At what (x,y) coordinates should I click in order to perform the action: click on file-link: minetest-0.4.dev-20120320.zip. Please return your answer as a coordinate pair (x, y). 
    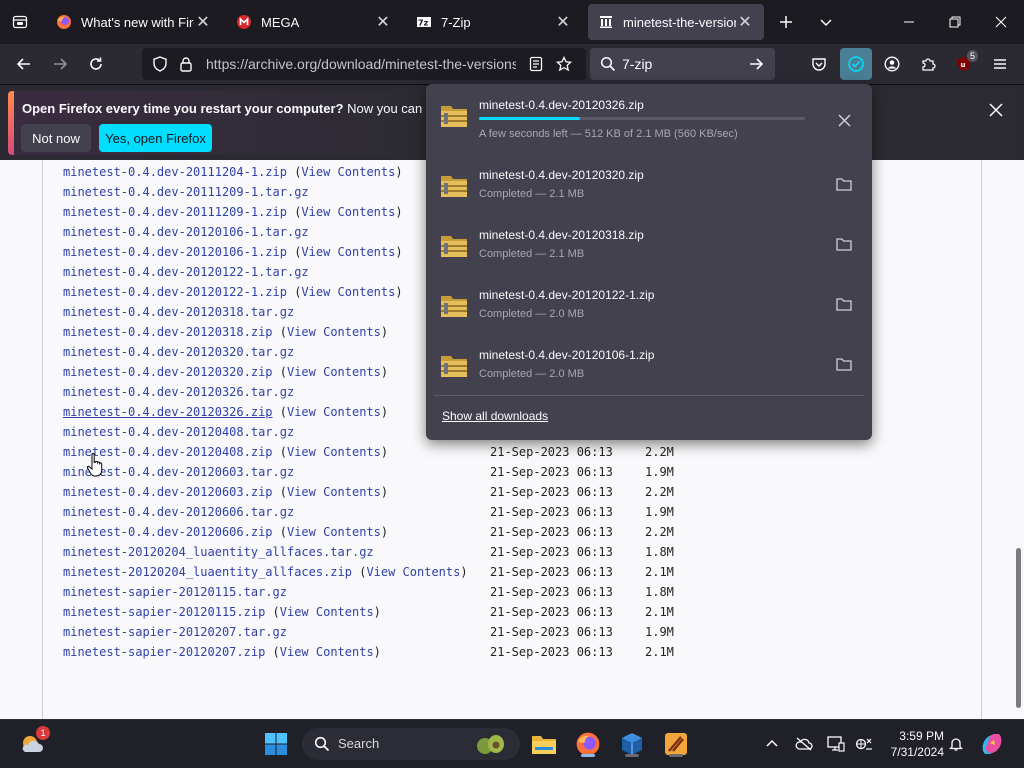
    Looking at the image, I should click on (168, 372).